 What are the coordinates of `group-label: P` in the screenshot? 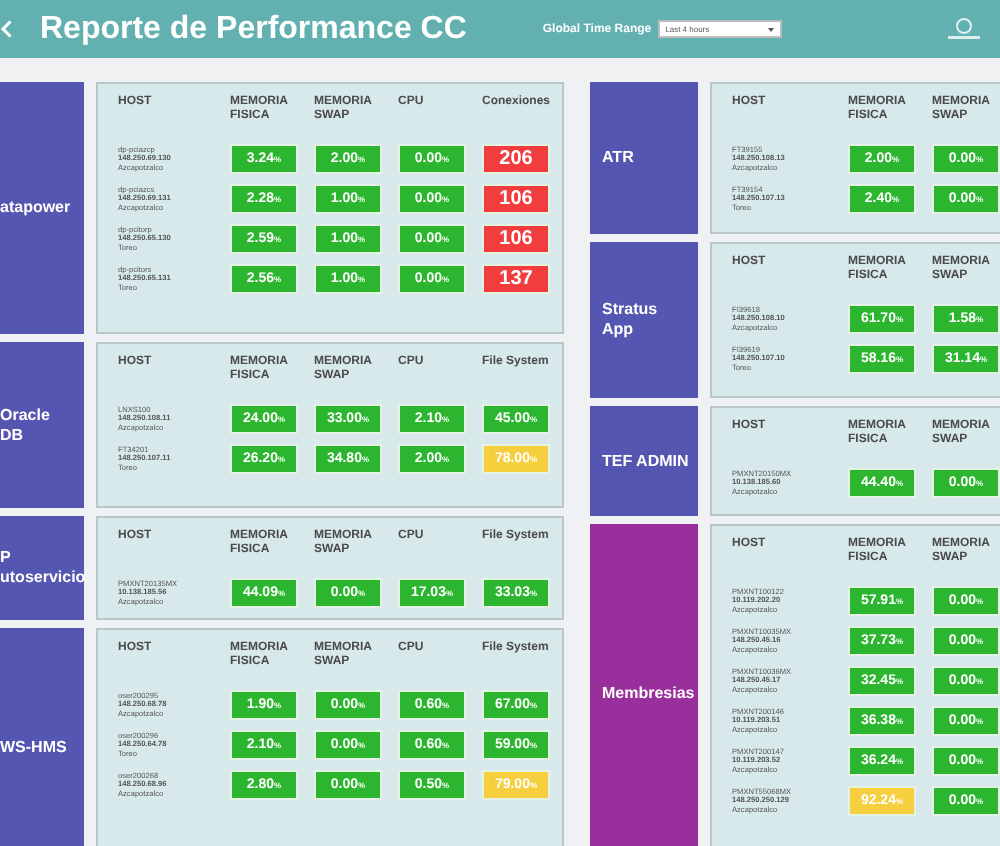 It's located at (6, 558).